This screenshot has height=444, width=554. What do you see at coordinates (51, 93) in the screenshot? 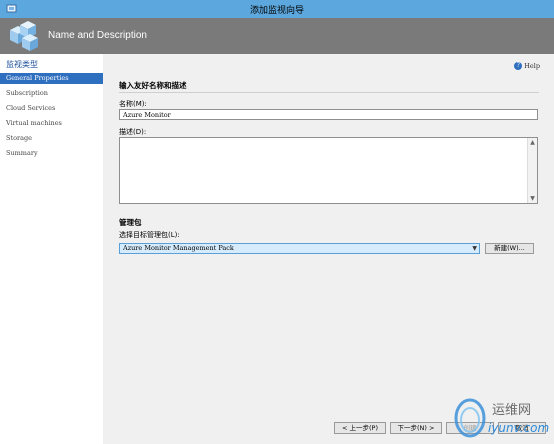
I see `step-subscription: Subscription` at bounding box center [51, 93].